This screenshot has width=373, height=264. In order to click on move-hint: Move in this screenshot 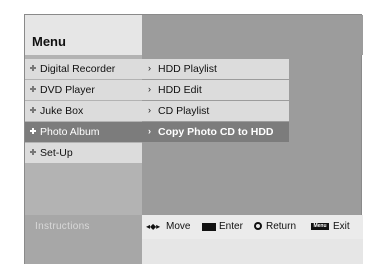, I will do `click(178, 226)`.